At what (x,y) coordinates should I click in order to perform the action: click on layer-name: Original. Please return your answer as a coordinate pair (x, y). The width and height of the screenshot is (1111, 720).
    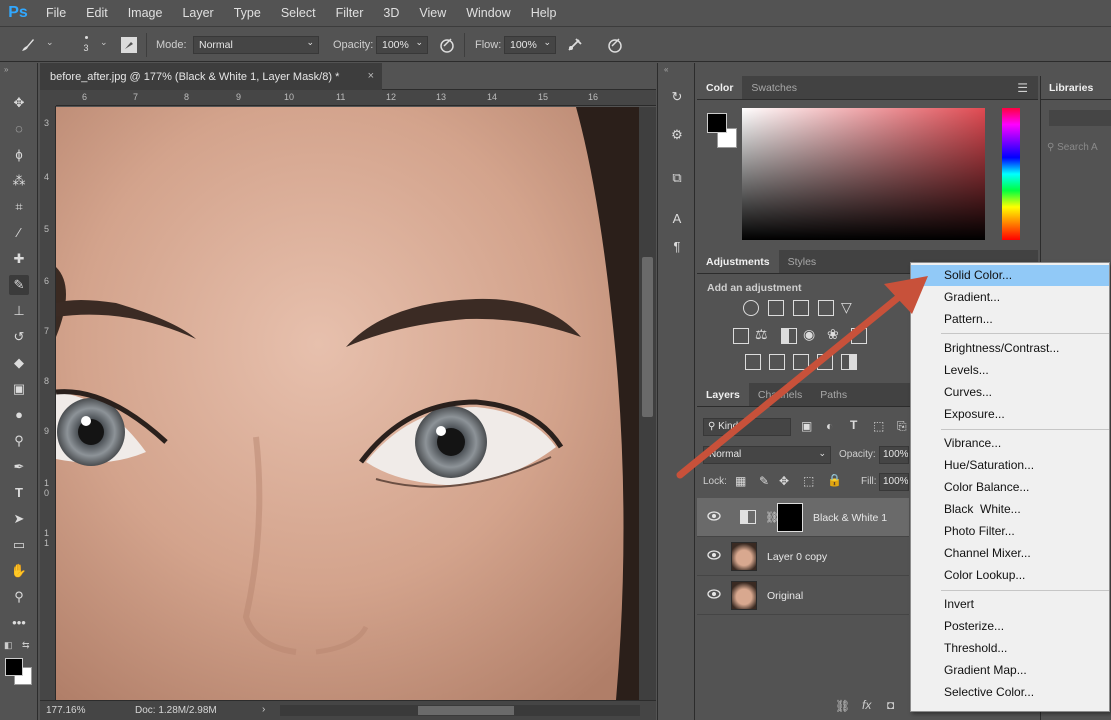
    Looking at the image, I should click on (785, 596).